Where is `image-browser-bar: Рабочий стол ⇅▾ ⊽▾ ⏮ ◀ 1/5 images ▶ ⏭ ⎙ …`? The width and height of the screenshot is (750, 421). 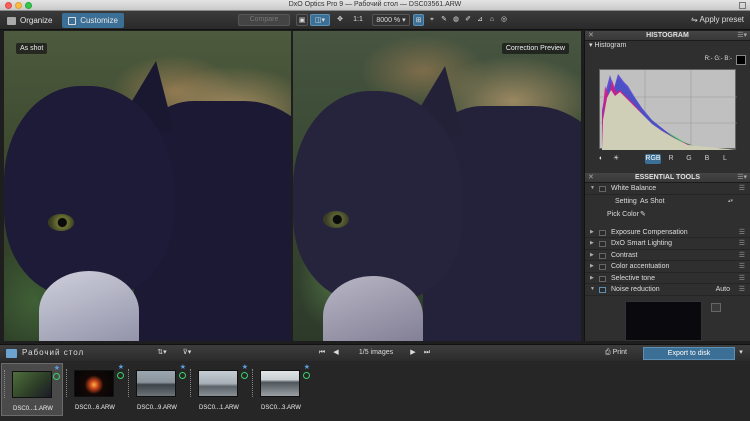 image-browser-bar: Рабочий стол ⇅▾ ⊽▾ ⏮ ◀ 1/5 images ▶ ⏭ ⎙ … is located at coordinates (375, 352).